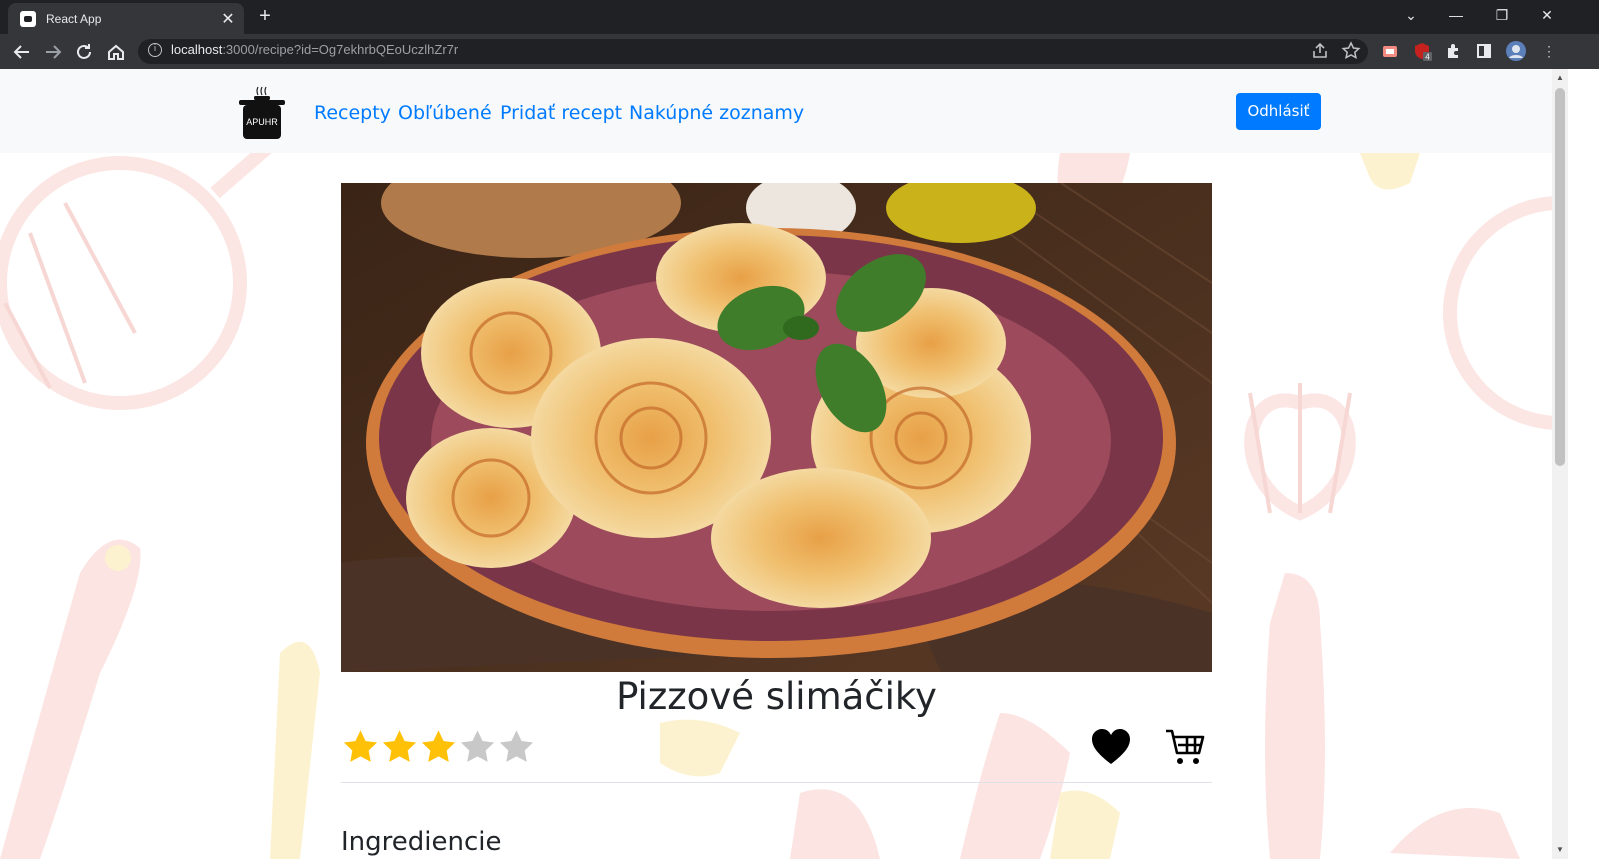 The height and width of the screenshot is (859, 1599). Describe the element at coordinates (1320, 51) in the screenshot. I see `share-icon` at that location.